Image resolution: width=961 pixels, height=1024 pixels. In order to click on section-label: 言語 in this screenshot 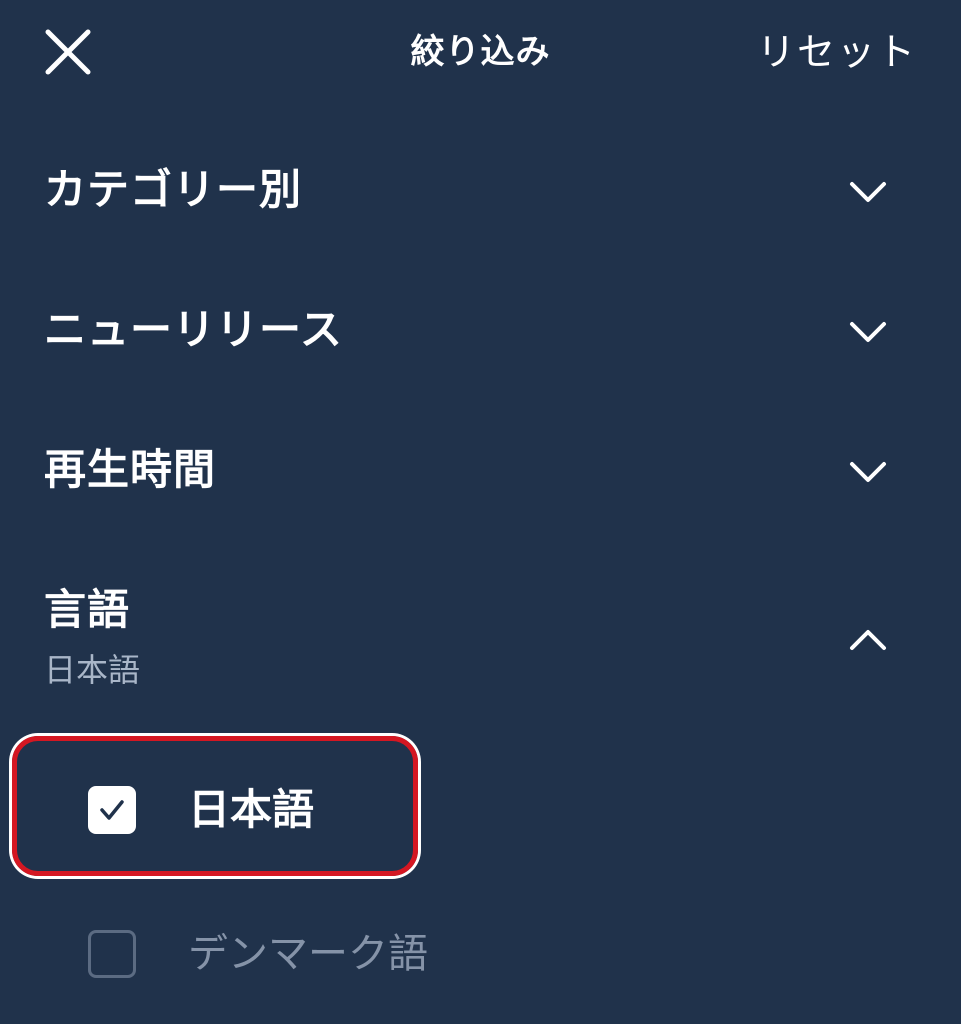, I will do `click(87, 609)`.